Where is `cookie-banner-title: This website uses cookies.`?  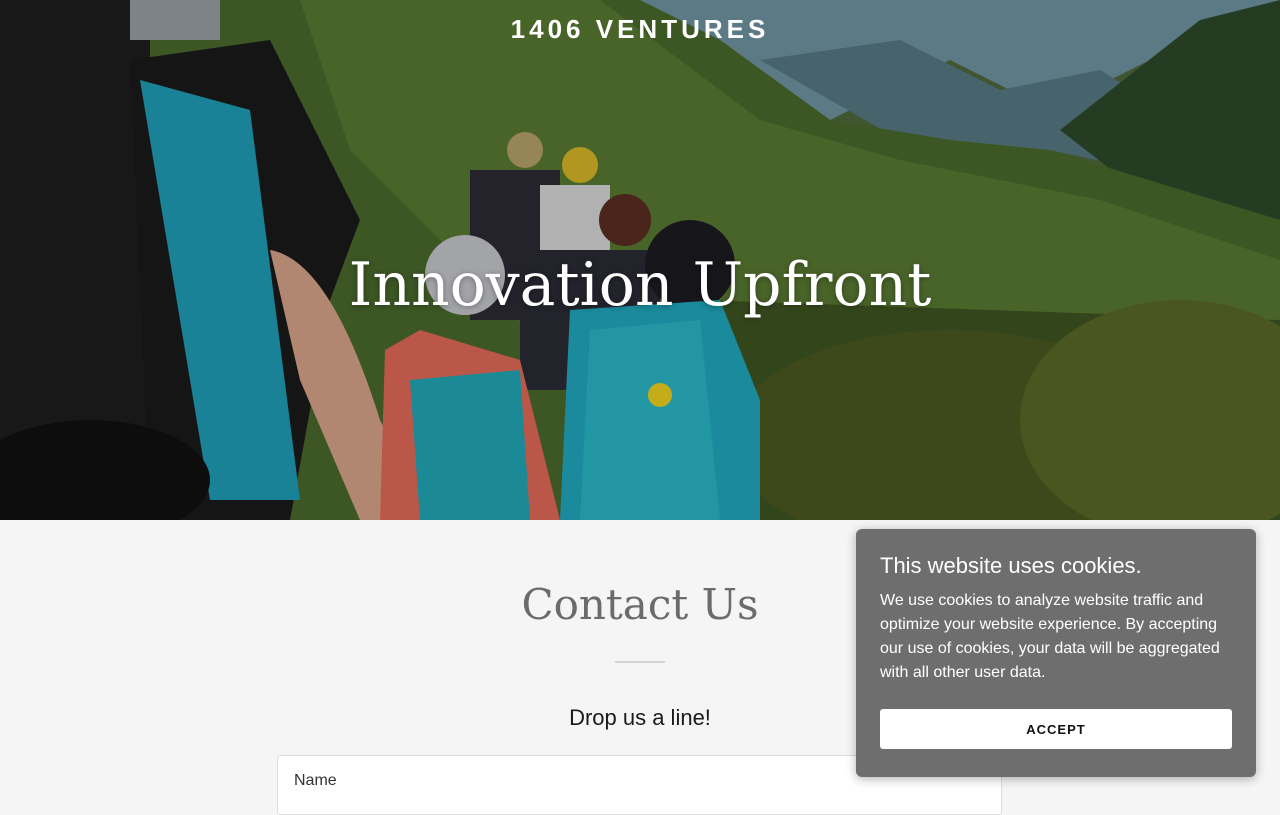 cookie-banner-title: This website uses cookies. is located at coordinates (1011, 565).